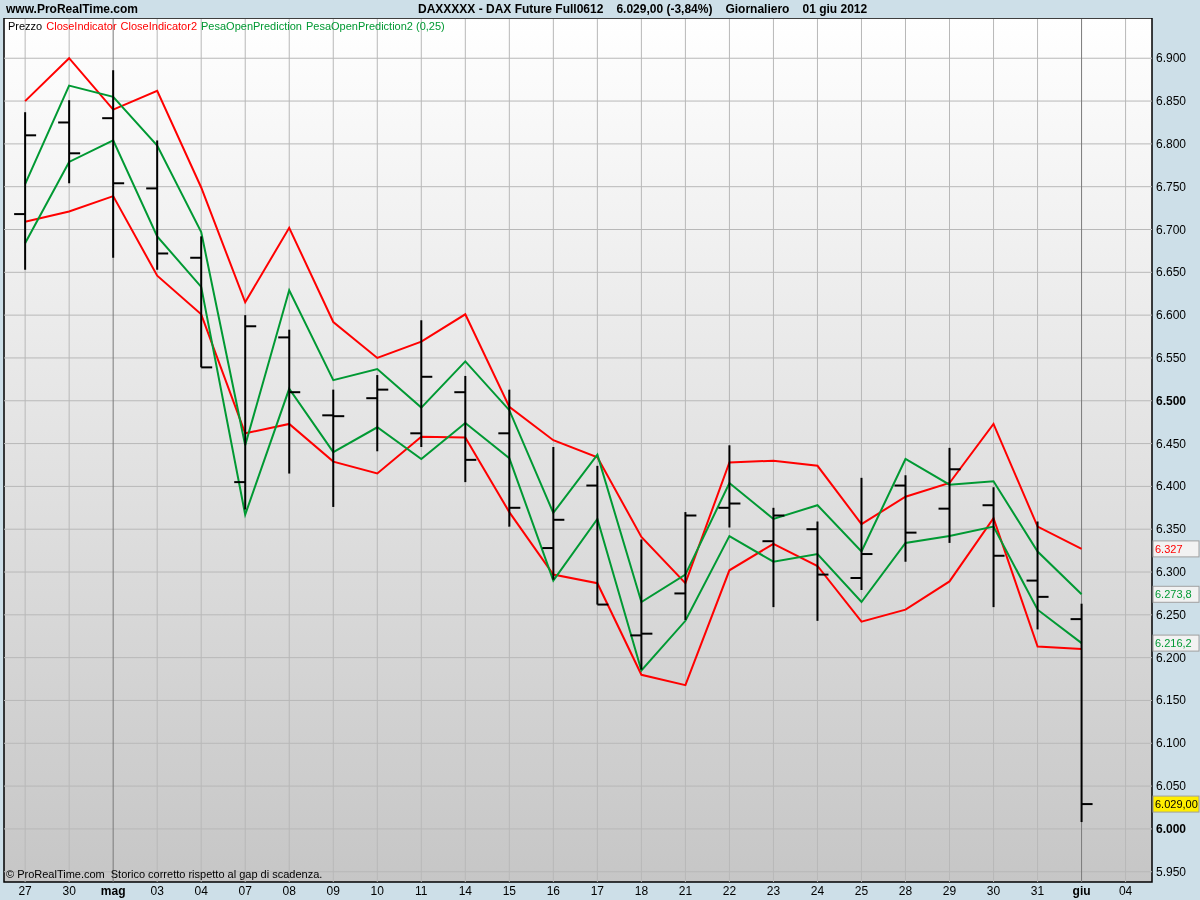 The image size is (1200, 900). What do you see at coordinates (1171, 58) in the screenshot?
I see `axis-label: 6.900` at bounding box center [1171, 58].